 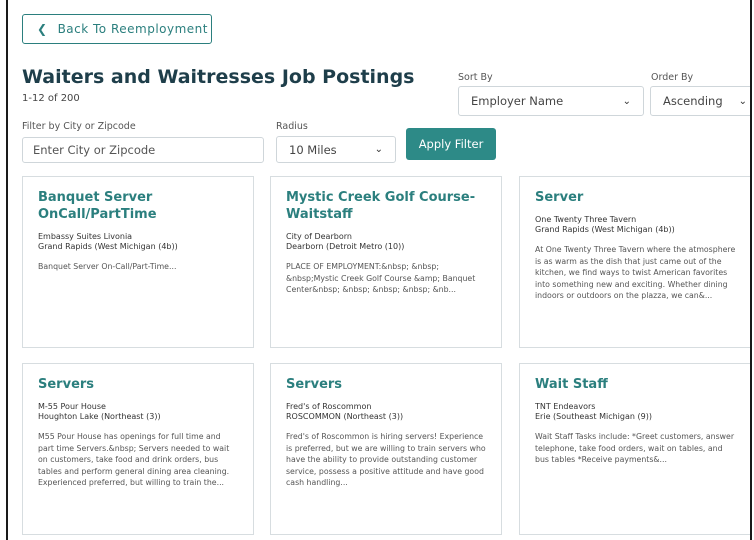 I want to click on order-by-label: Order By, so click(x=672, y=77).